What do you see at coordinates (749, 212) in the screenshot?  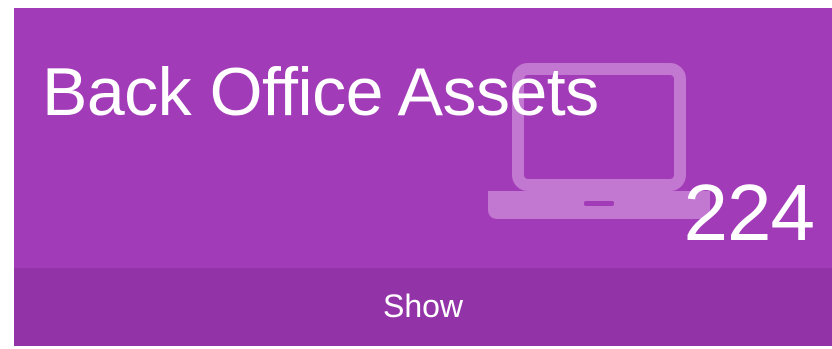 I see `asset-count: 224` at bounding box center [749, 212].